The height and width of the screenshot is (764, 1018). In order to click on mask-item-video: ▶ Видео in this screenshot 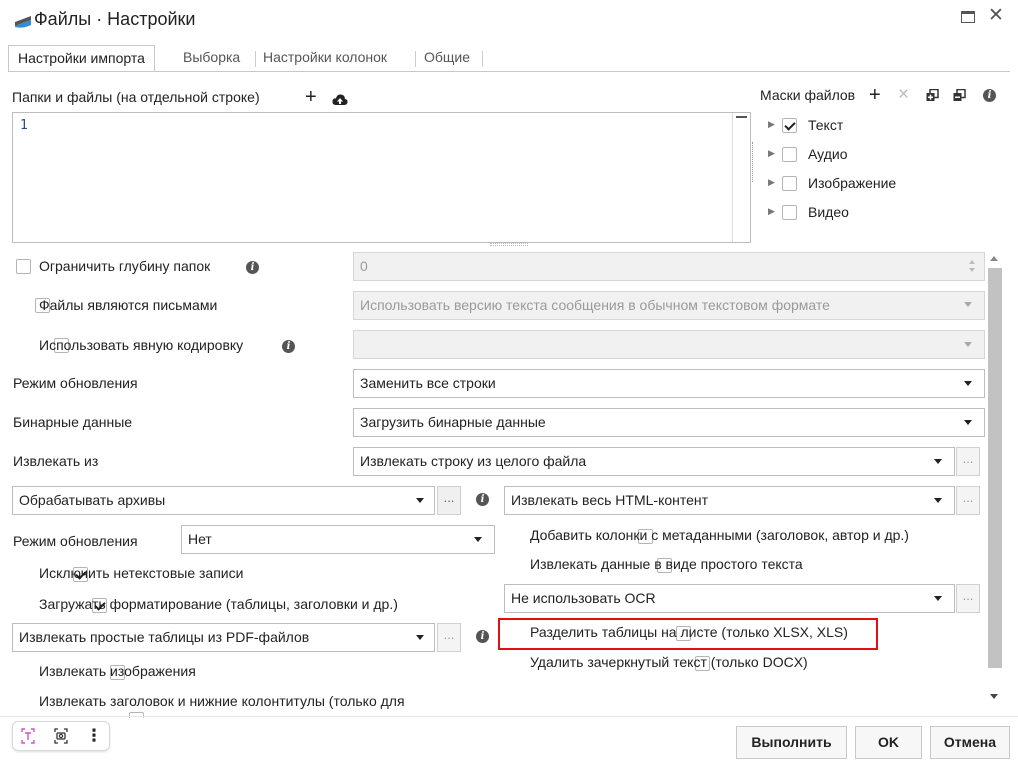, I will do `click(828, 214)`.